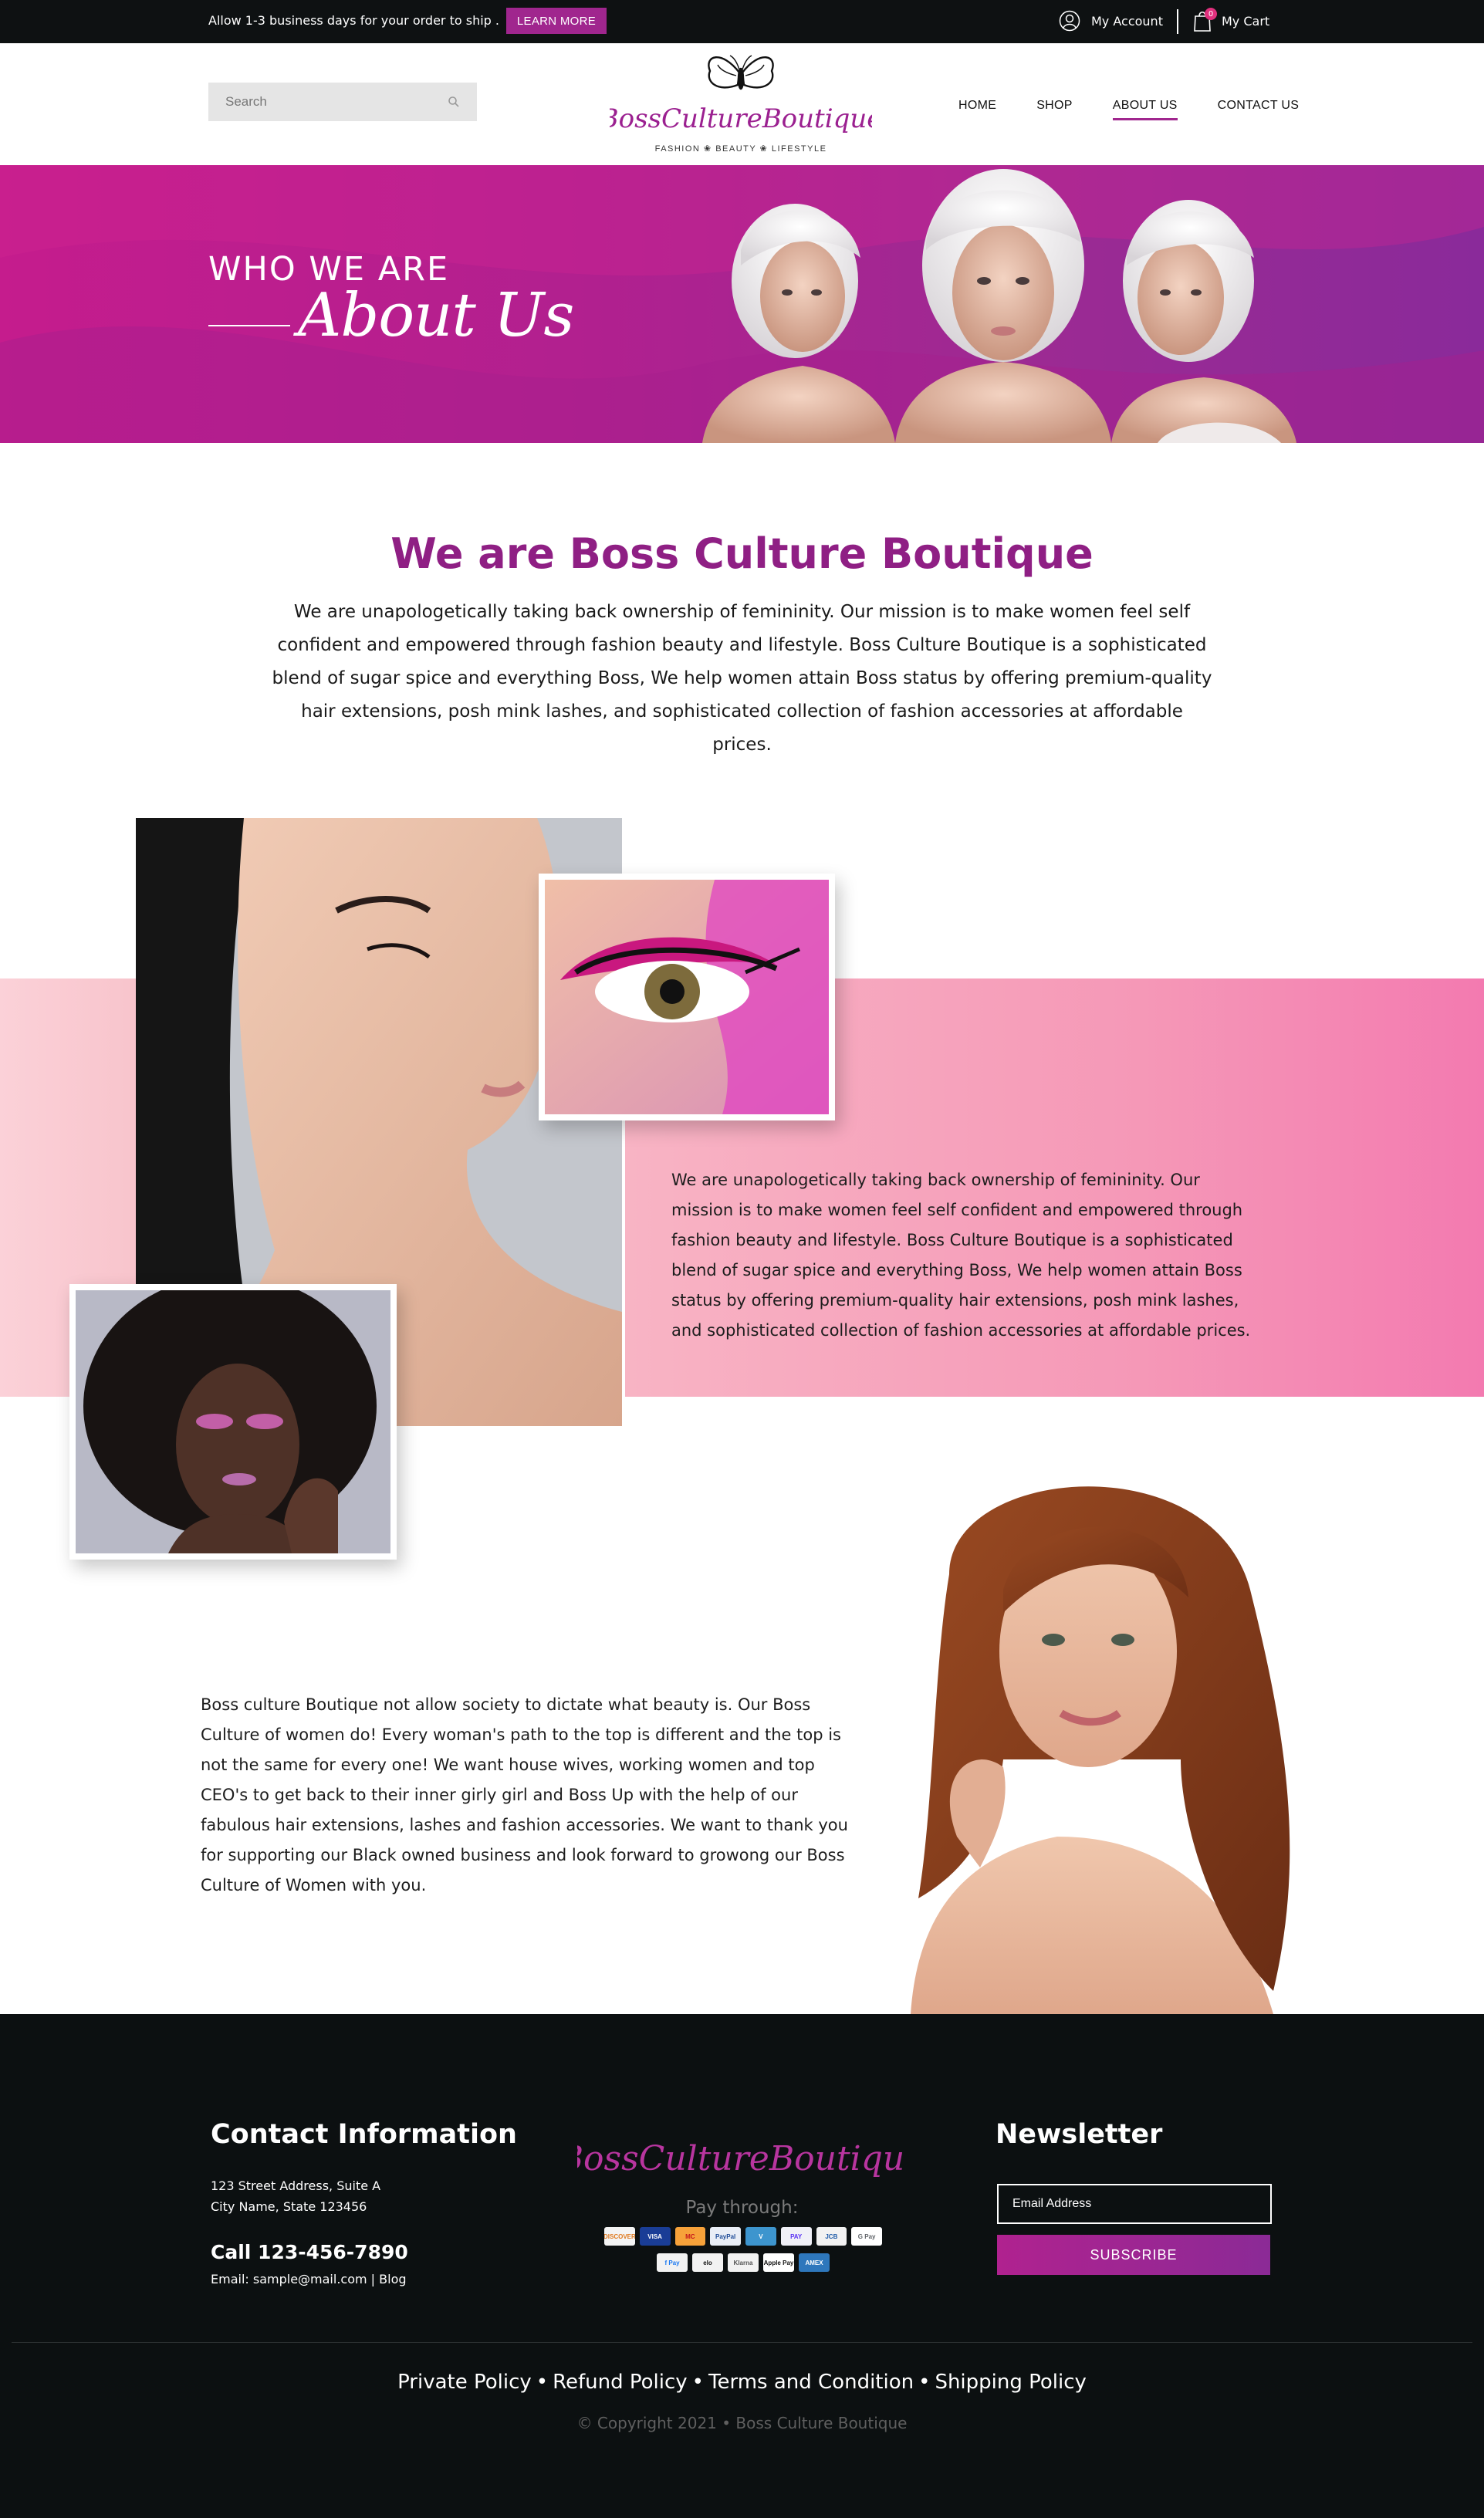  What do you see at coordinates (725, 2236) in the screenshot?
I see `paypal-icon: PayPal` at bounding box center [725, 2236].